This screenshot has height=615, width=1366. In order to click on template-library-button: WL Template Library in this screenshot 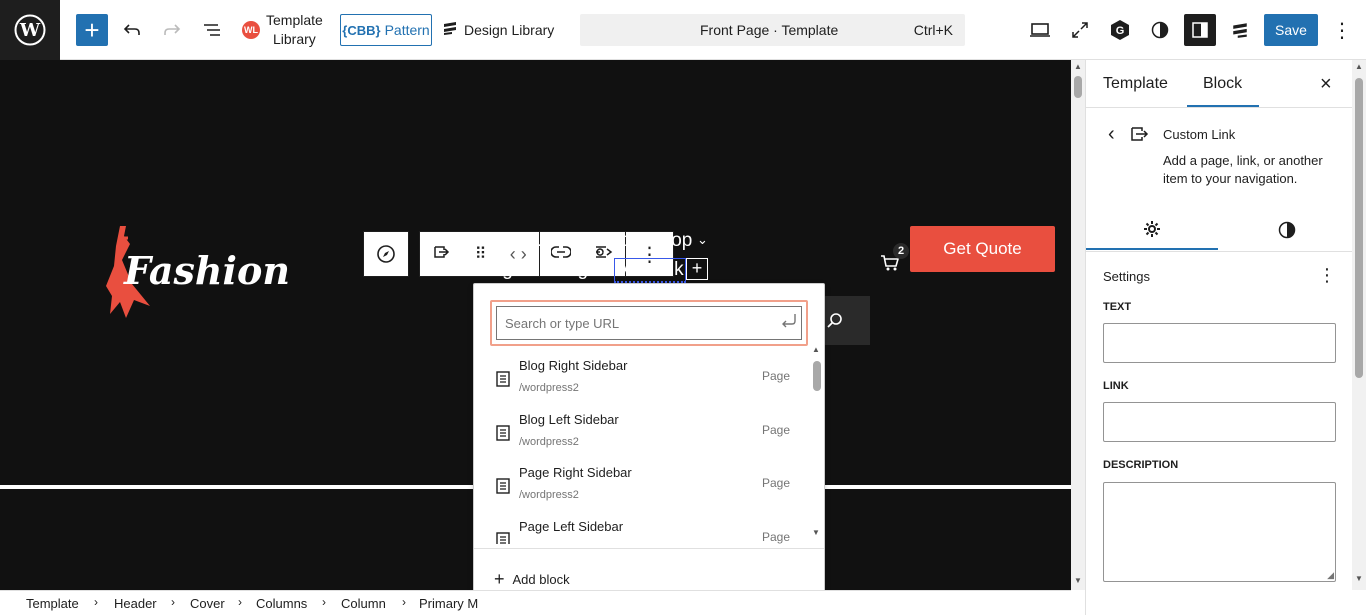, I will do `click(287, 29)`.